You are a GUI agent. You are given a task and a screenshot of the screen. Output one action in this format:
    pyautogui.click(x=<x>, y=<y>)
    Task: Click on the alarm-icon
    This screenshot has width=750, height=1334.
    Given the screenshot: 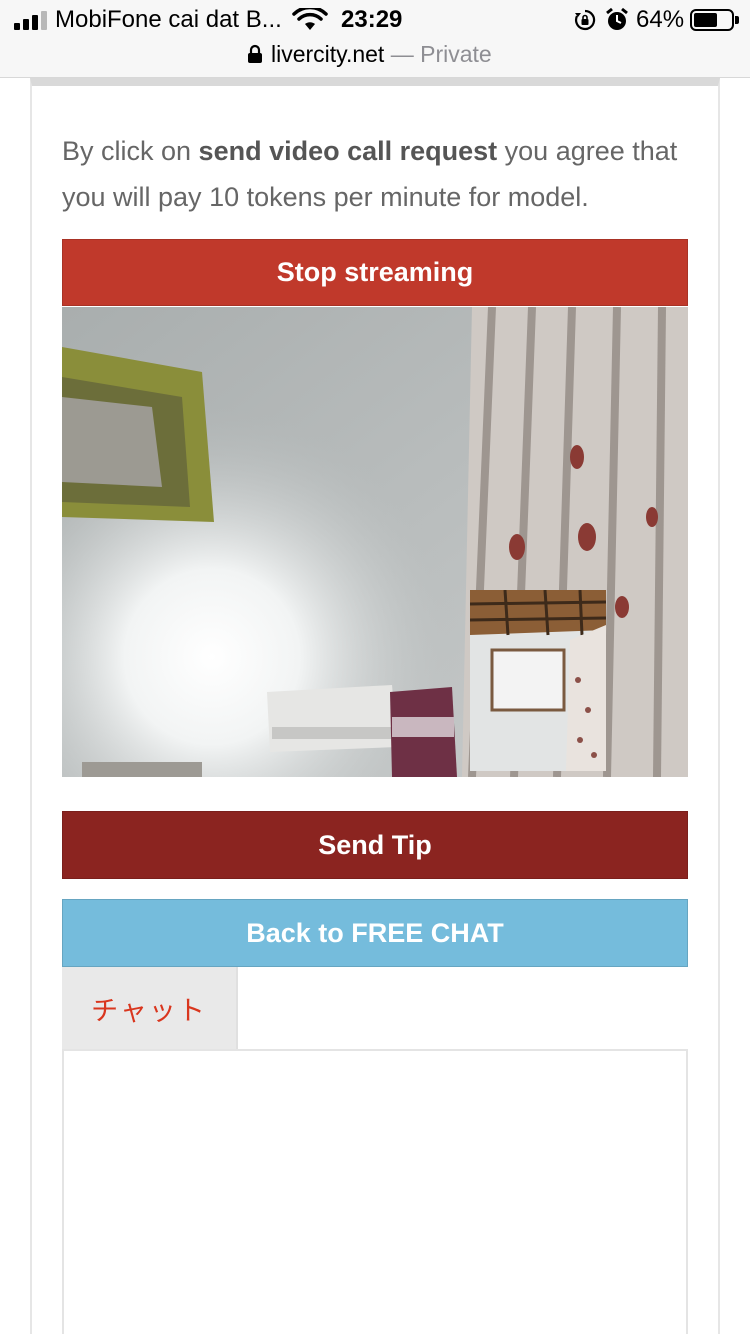 What is the action you would take?
    pyautogui.click(x=617, y=18)
    